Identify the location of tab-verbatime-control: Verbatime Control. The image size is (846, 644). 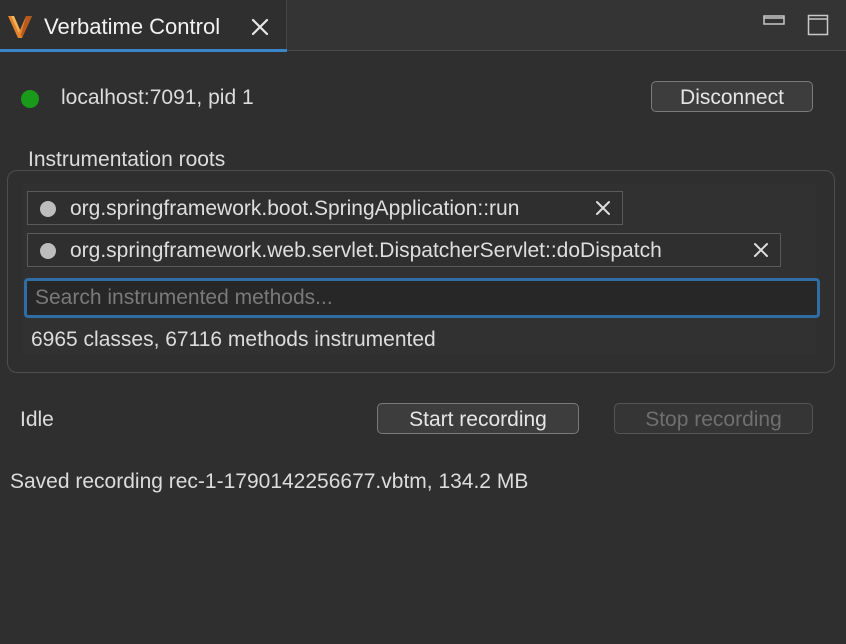
(143, 26).